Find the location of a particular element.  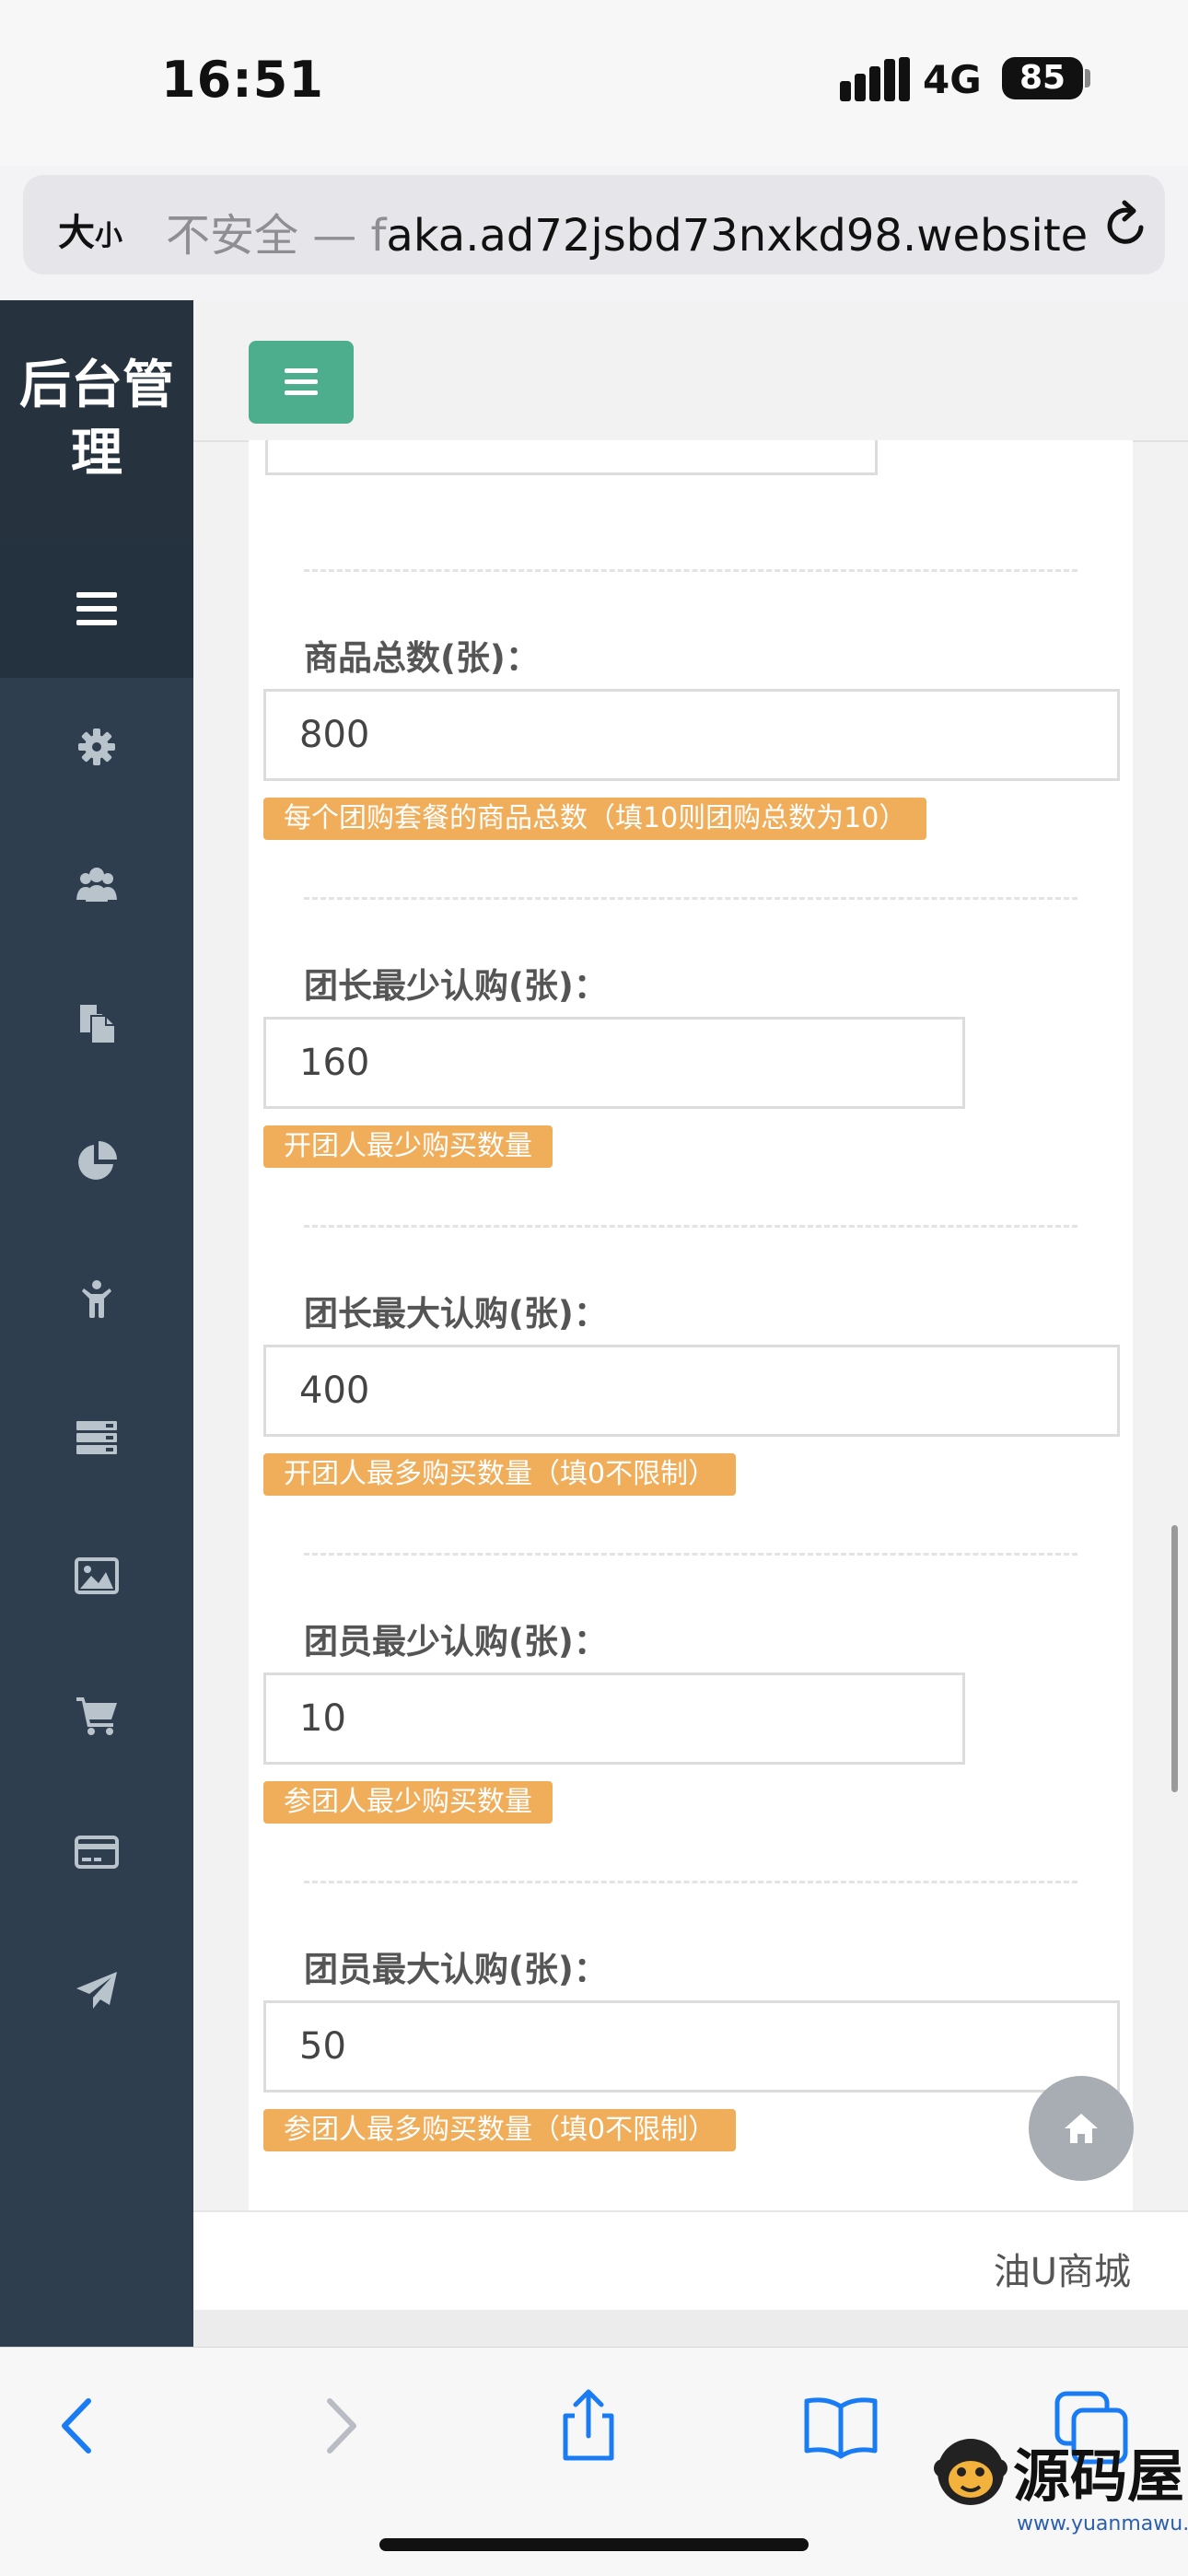

field-label-leader-max: 团长最大认购(张)： is located at coordinates (456, 1314).